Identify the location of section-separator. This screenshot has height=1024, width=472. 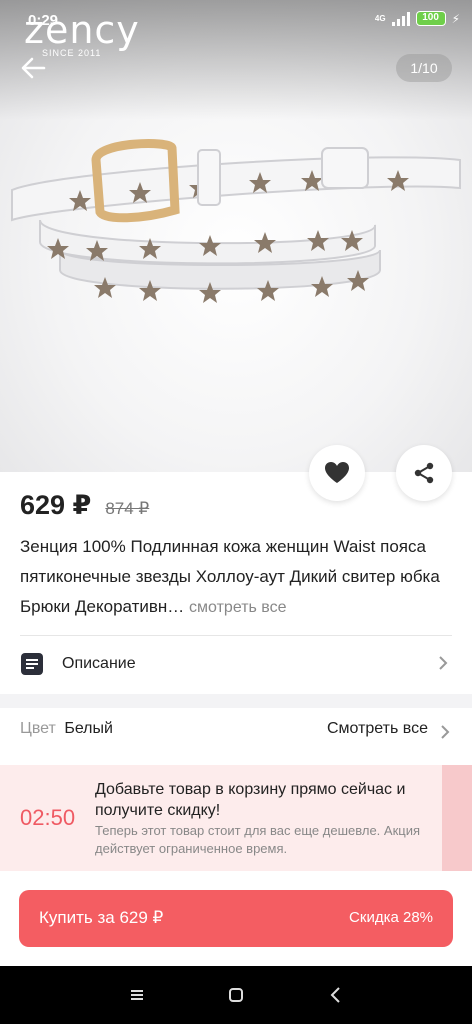
(236, 701).